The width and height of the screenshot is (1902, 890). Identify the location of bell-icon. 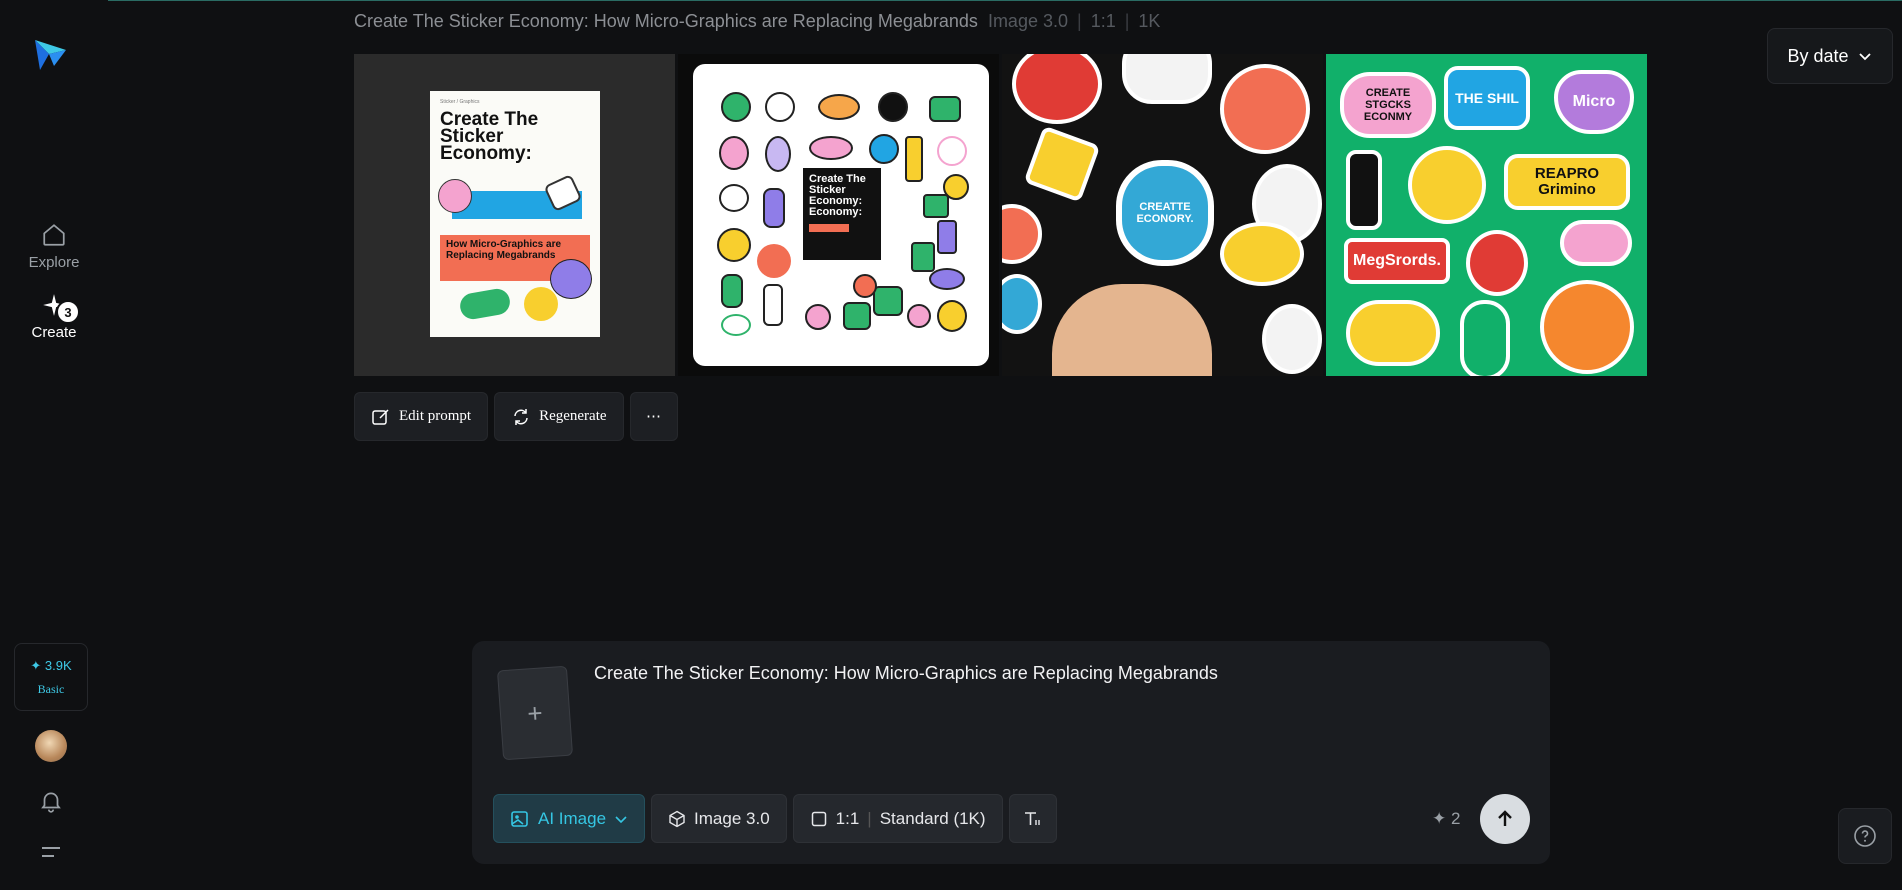
(51, 802).